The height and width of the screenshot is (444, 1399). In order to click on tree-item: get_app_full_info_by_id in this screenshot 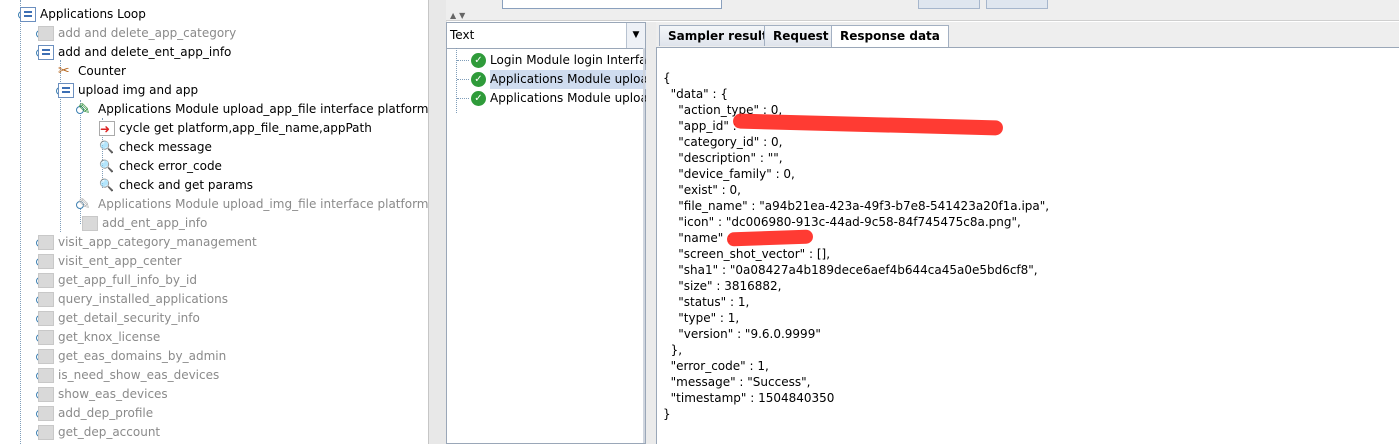, I will do `click(214, 280)`.